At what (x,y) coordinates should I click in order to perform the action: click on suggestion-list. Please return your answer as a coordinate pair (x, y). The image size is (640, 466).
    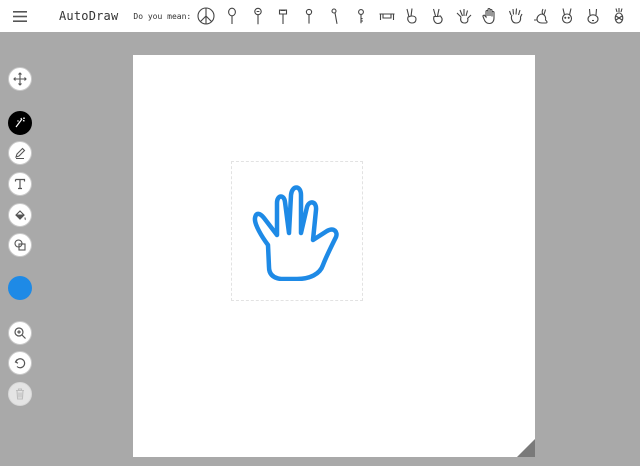
    Looking at the image, I should click on (412, 16).